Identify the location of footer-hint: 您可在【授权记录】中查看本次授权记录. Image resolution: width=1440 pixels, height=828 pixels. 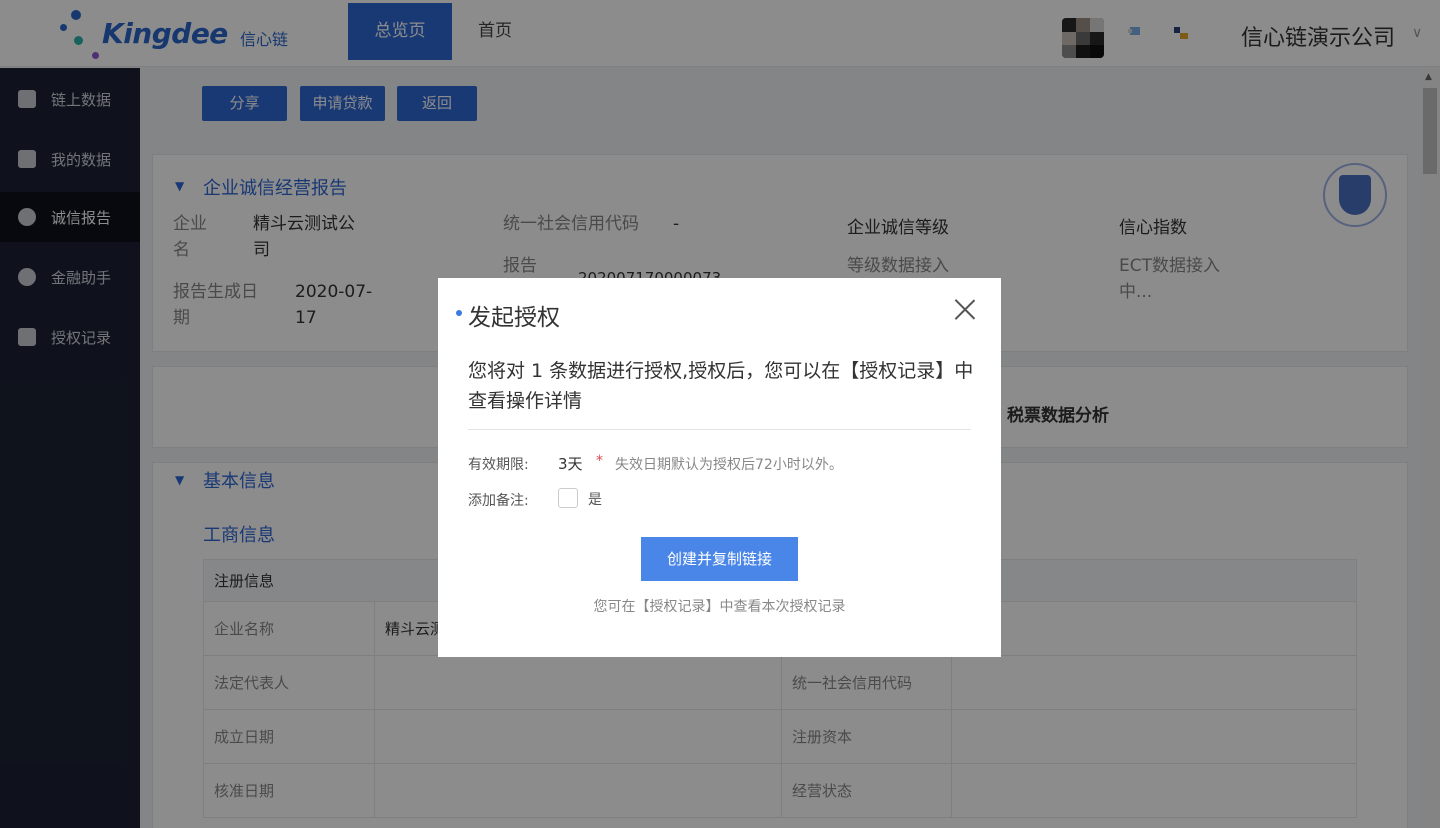
(719, 607).